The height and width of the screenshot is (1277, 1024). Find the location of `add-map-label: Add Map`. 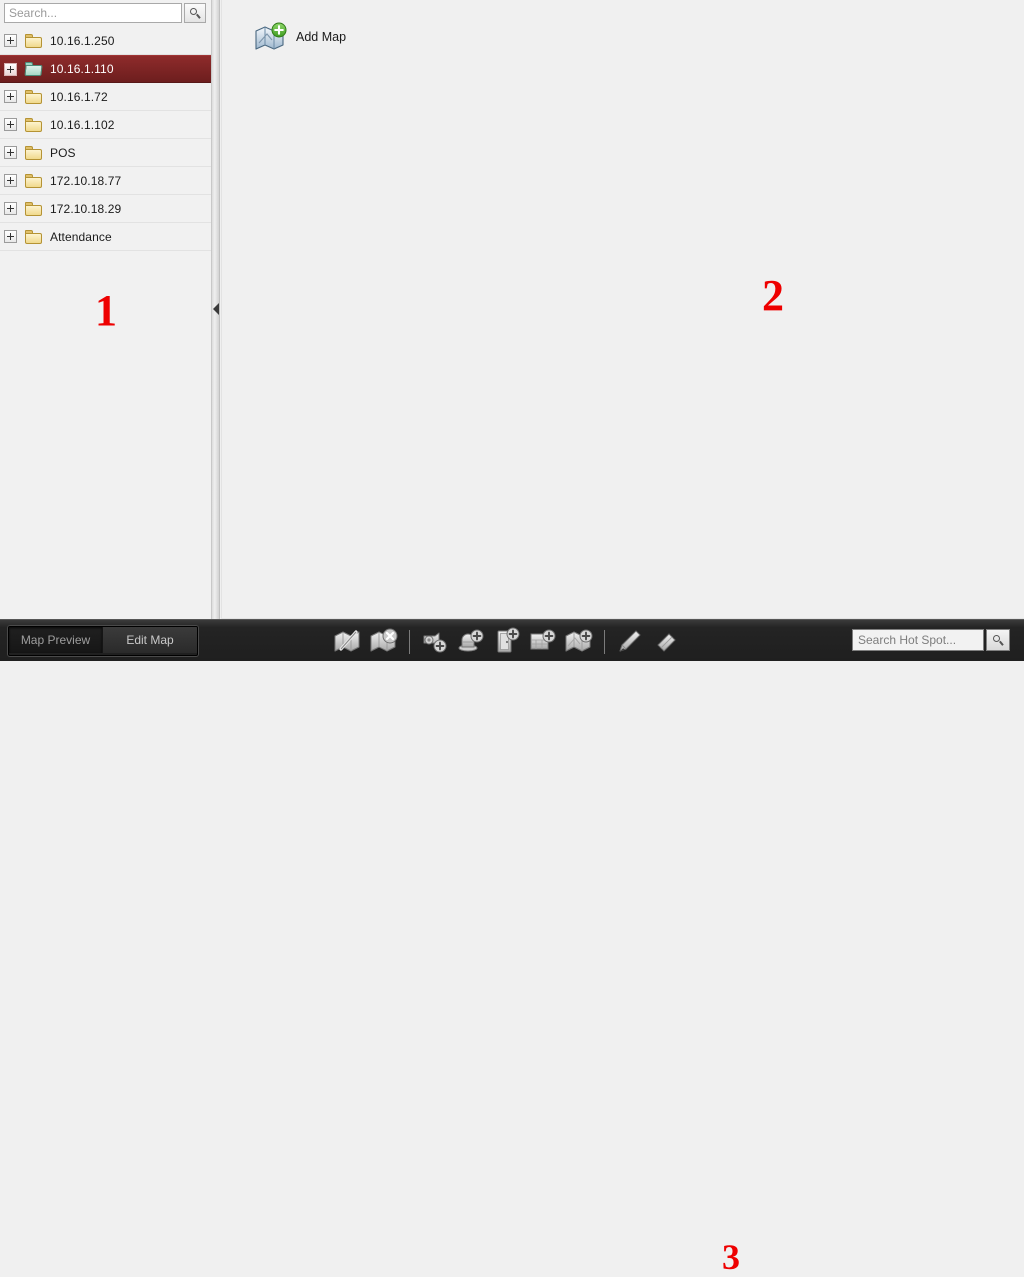

add-map-label: Add Map is located at coordinates (321, 37).